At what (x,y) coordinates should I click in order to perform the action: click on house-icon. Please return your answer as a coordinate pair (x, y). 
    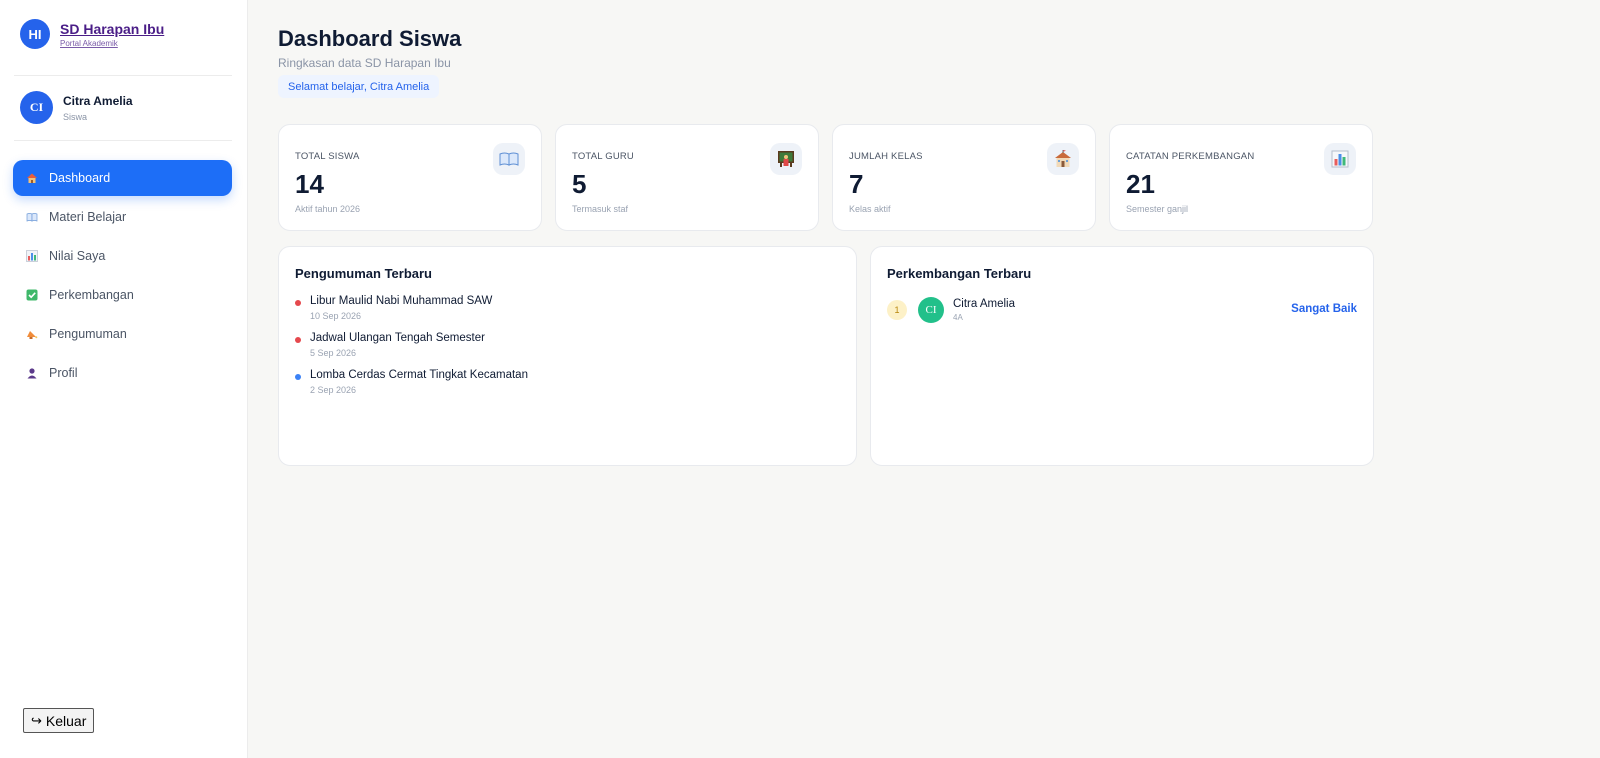
    Looking at the image, I should click on (32, 178).